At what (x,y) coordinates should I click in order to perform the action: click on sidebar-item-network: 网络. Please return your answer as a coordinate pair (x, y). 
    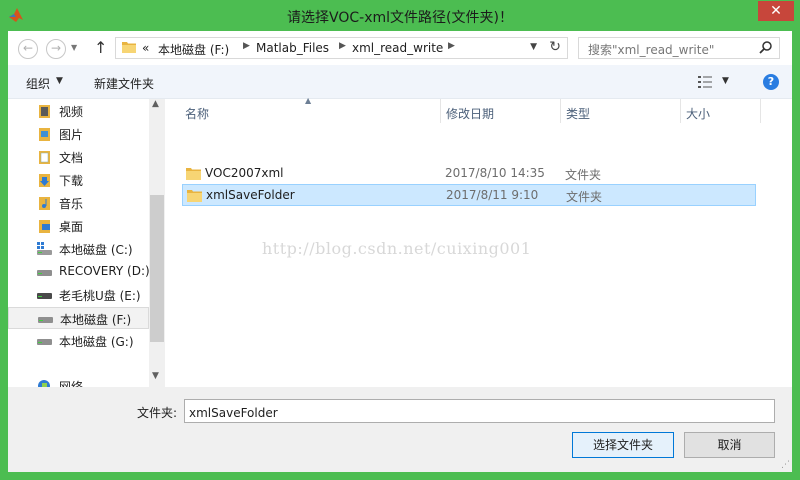
    Looking at the image, I should click on (78, 381).